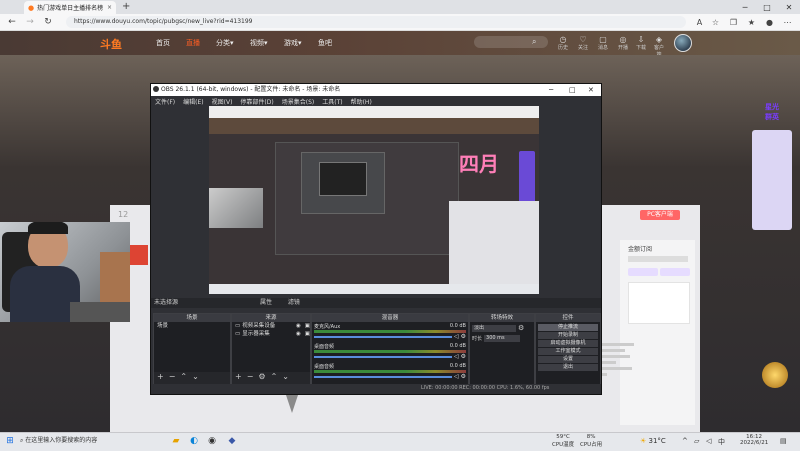 The image size is (800, 451). Describe the element at coordinates (751, 22) in the screenshot. I see `favorites-bar-icon: ★` at that location.